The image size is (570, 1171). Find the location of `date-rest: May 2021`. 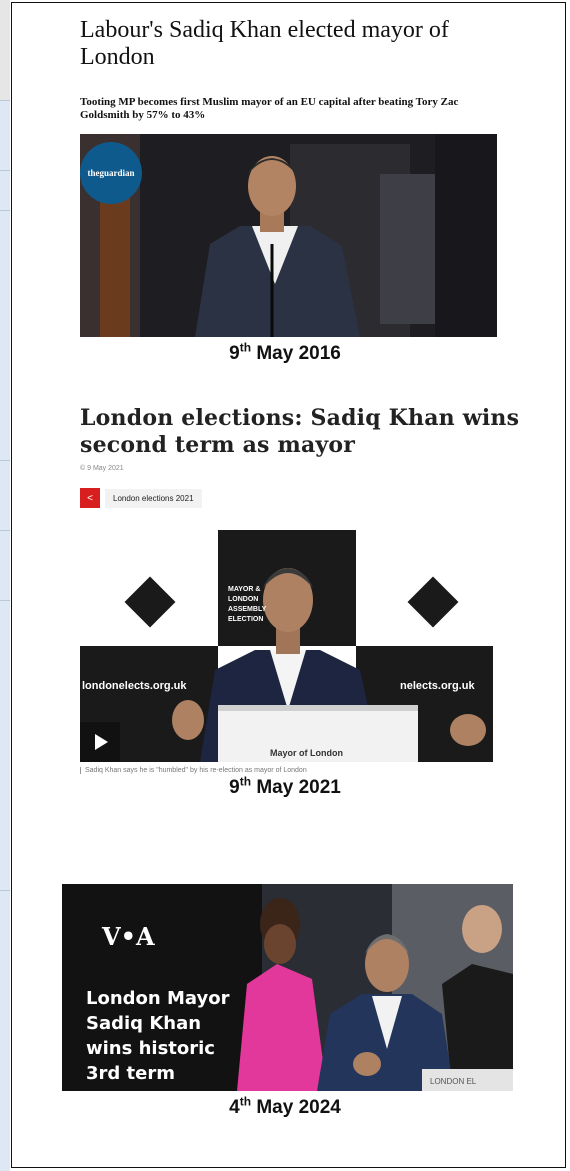

date-rest: May 2021 is located at coordinates (298, 787).